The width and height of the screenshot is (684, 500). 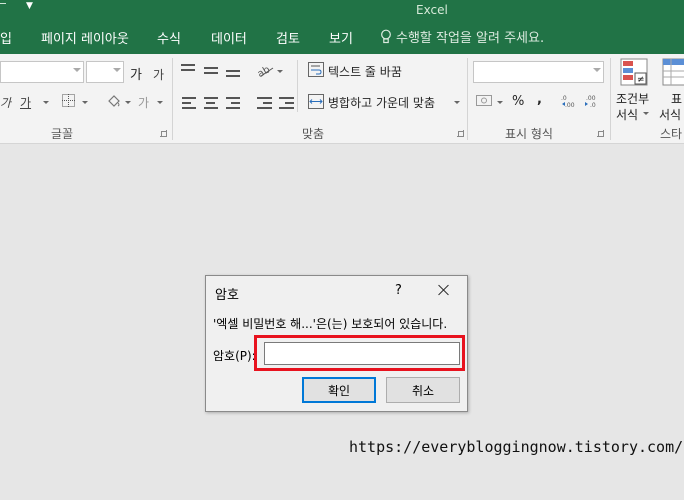 What do you see at coordinates (634, 72) in the screenshot?
I see `conditional-formatting-icon: ≠` at bounding box center [634, 72].